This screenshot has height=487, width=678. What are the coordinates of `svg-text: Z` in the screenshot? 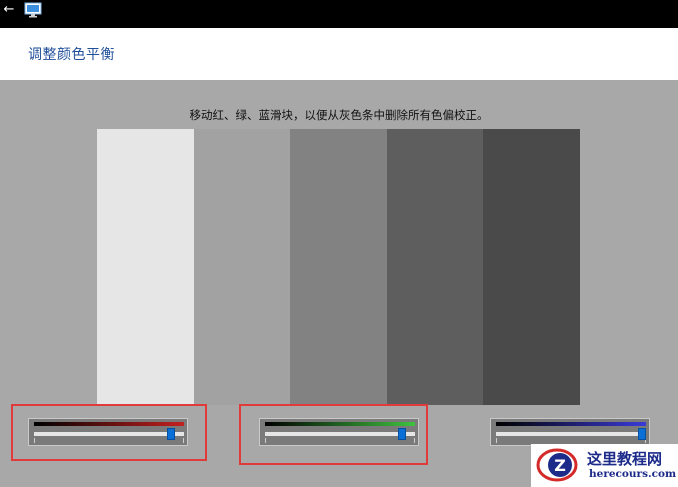 It's located at (560, 465).